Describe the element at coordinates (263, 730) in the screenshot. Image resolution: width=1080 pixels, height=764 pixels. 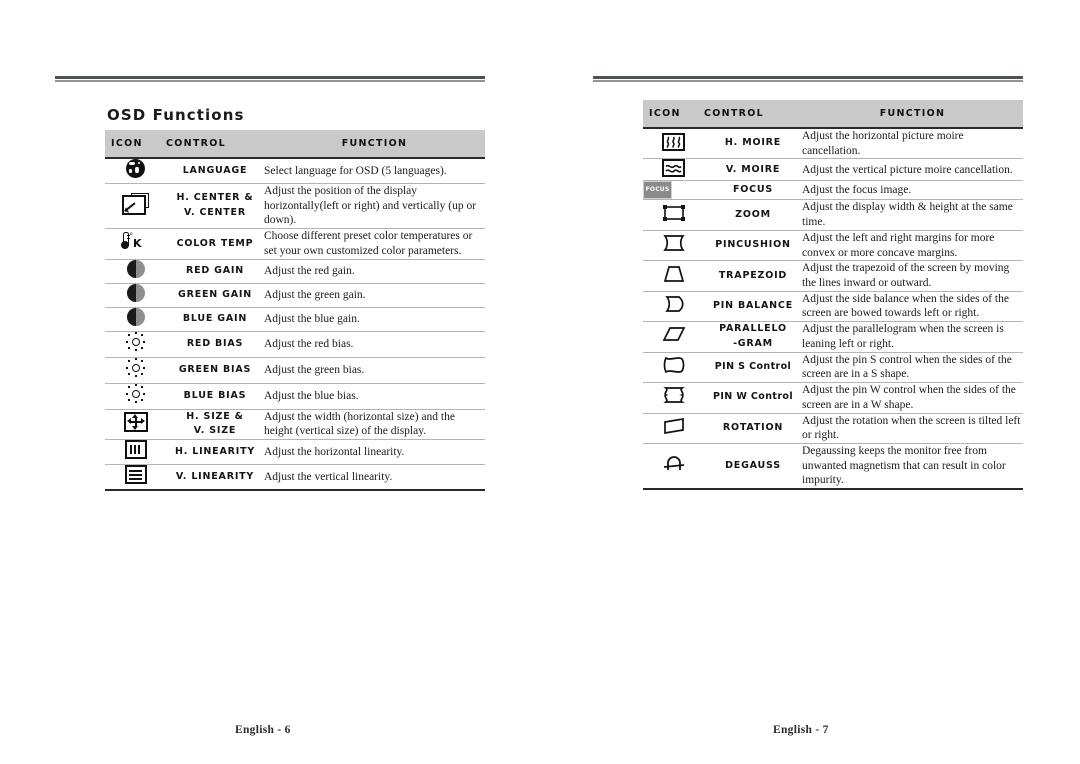
I see `page-footer-left: English - 6` at that location.